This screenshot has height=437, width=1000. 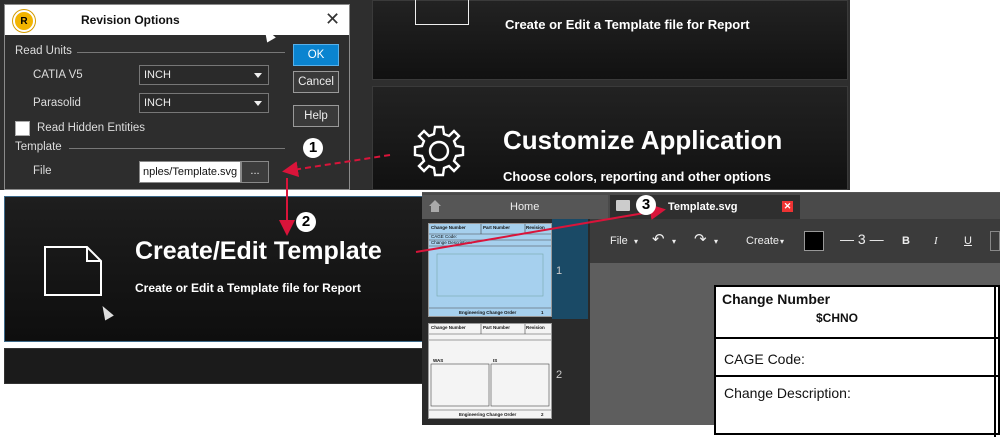 What do you see at coordinates (525, 207) in the screenshot?
I see `tab-home-label: Home` at bounding box center [525, 207].